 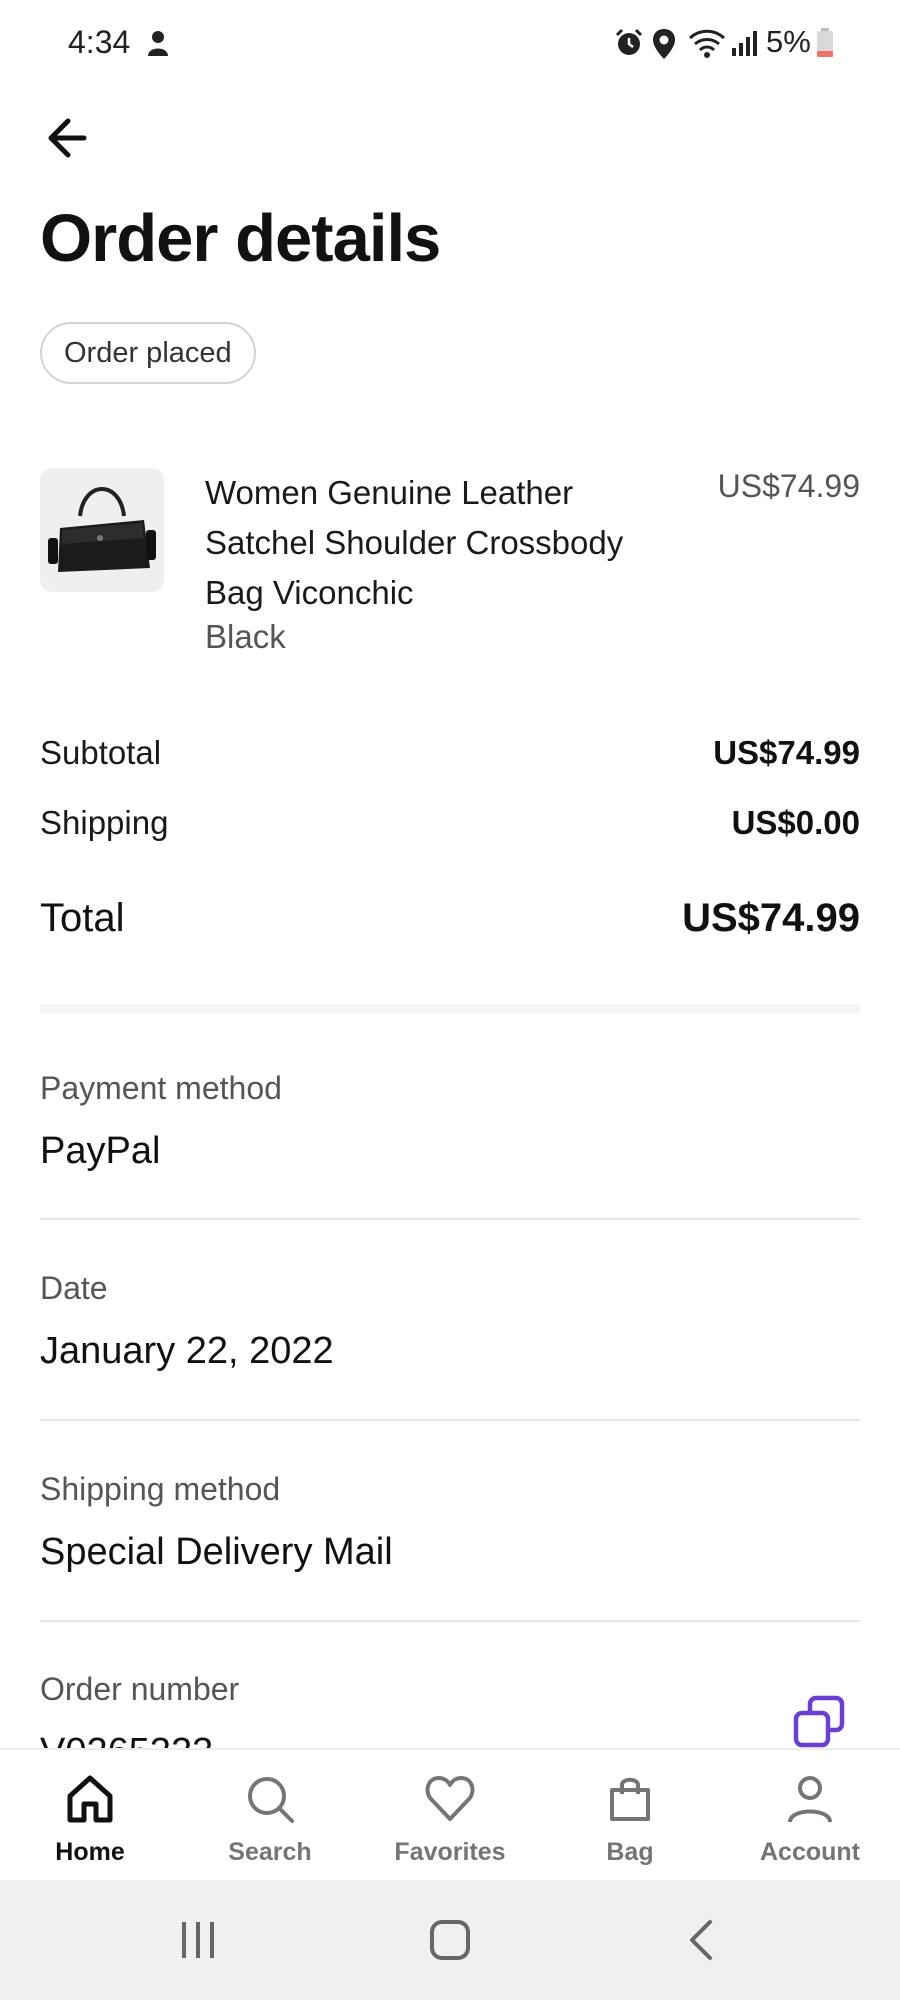 What do you see at coordinates (450, 1009) in the screenshot?
I see `section-divider` at bounding box center [450, 1009].